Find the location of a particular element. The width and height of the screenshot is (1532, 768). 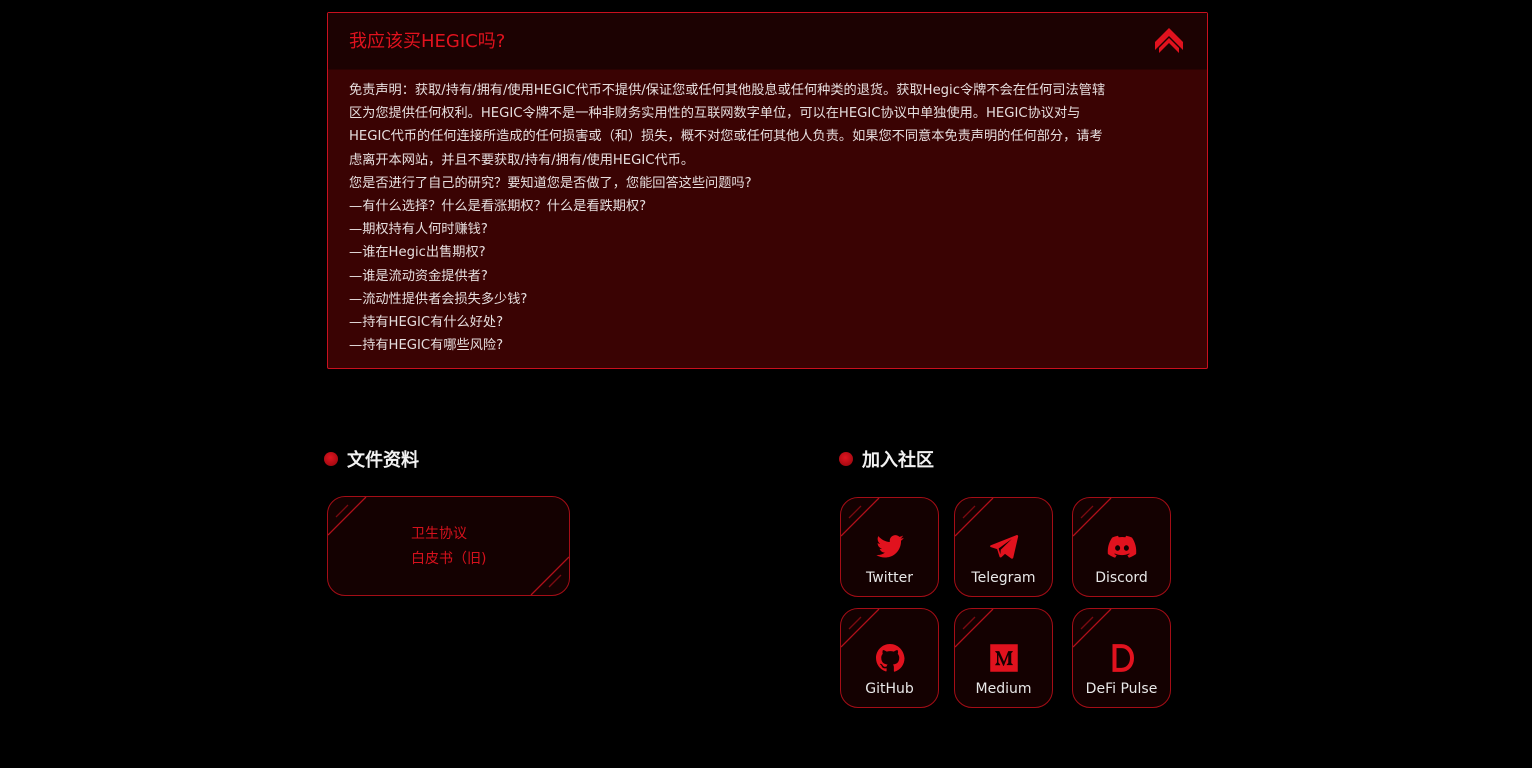

social-card-twitter: Twitter is located at coordinates (889, 547).